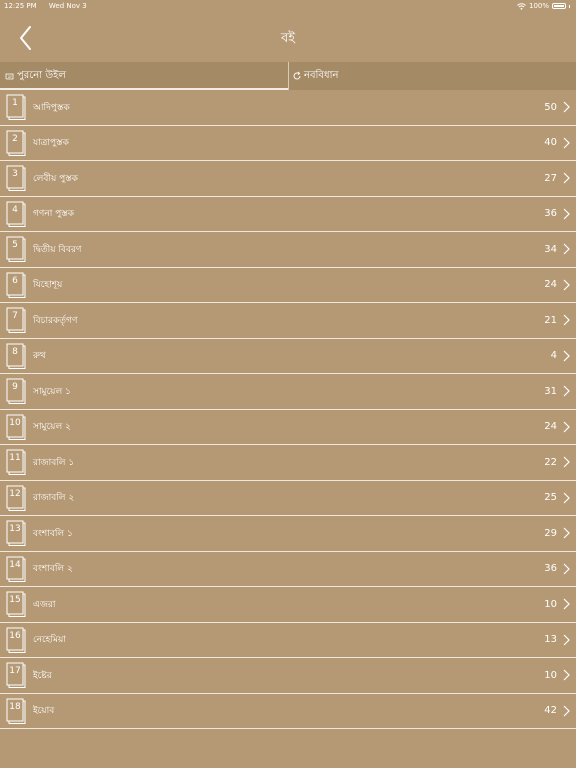  Describe the element at coordinates (41, 75) in the screenshot. I see `tab-old-label: পুরনো উইল` at that location.